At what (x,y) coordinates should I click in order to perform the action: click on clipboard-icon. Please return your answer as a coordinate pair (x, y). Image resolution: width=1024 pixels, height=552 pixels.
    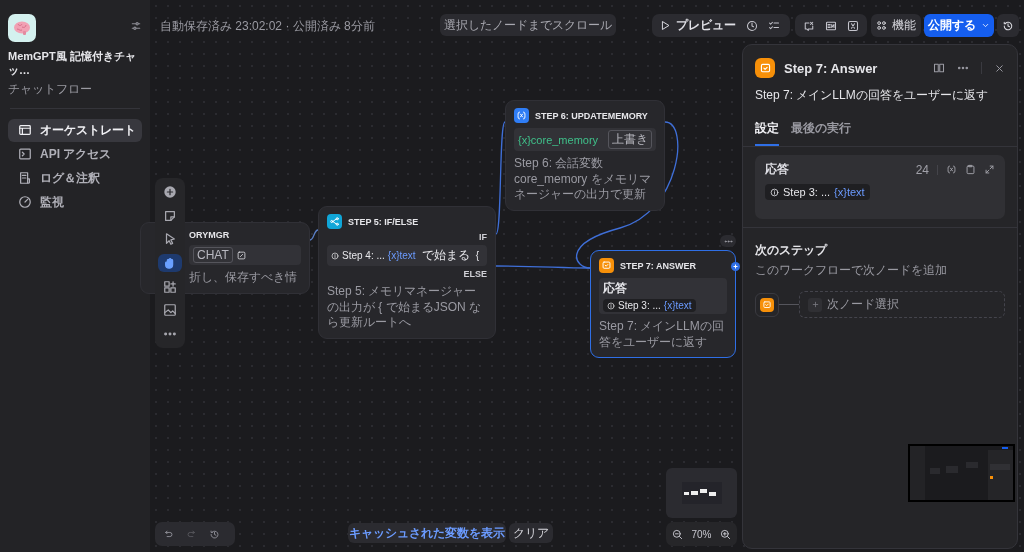
    Looking at the image, I should click on (970, 169).